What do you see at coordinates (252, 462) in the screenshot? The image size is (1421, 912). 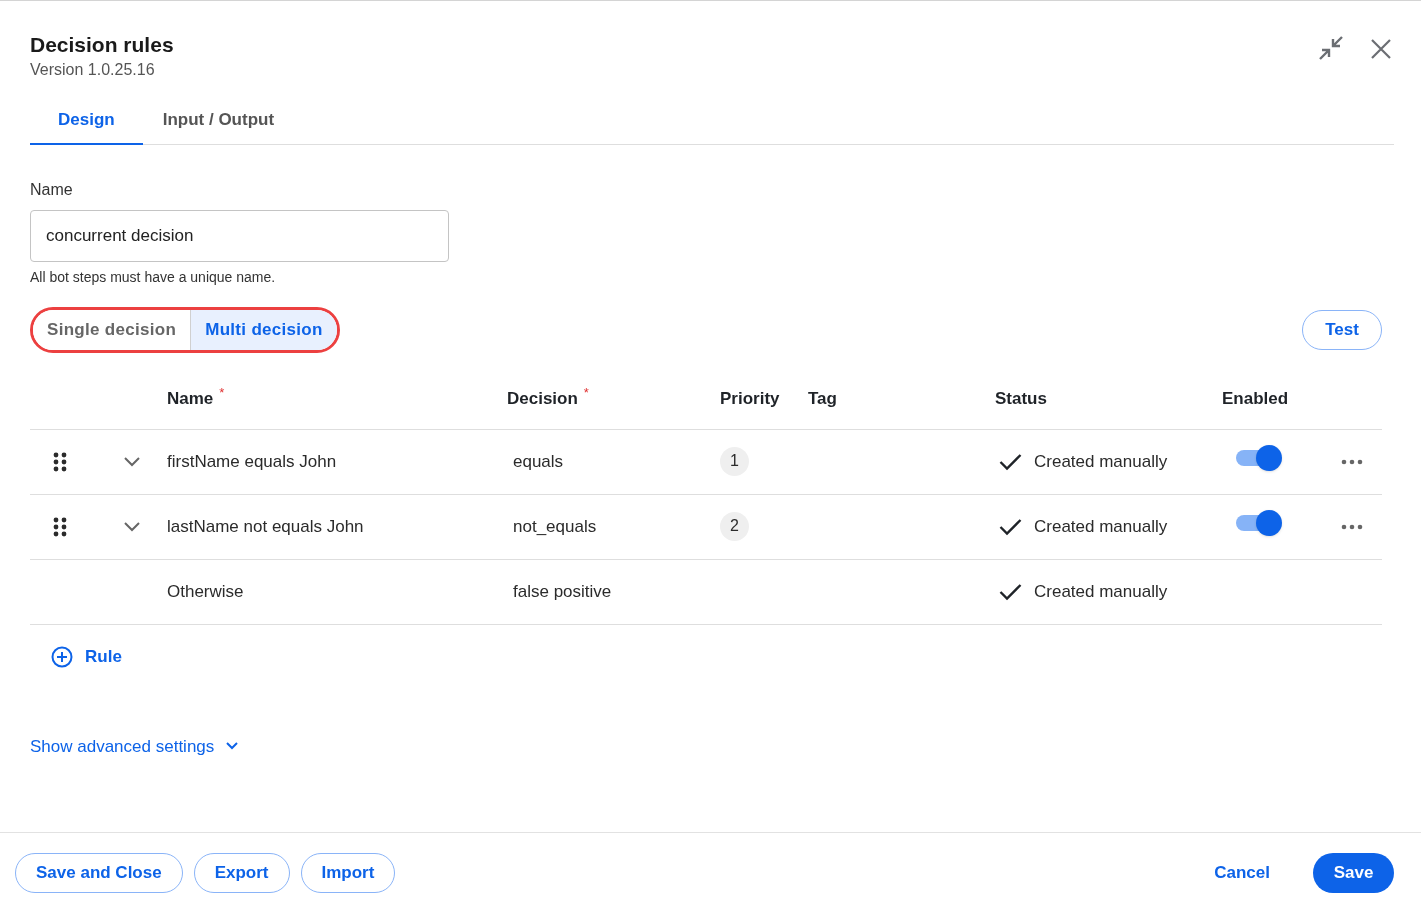 I see `rule-name: firstName equals John` at bounding box center [252, 462].